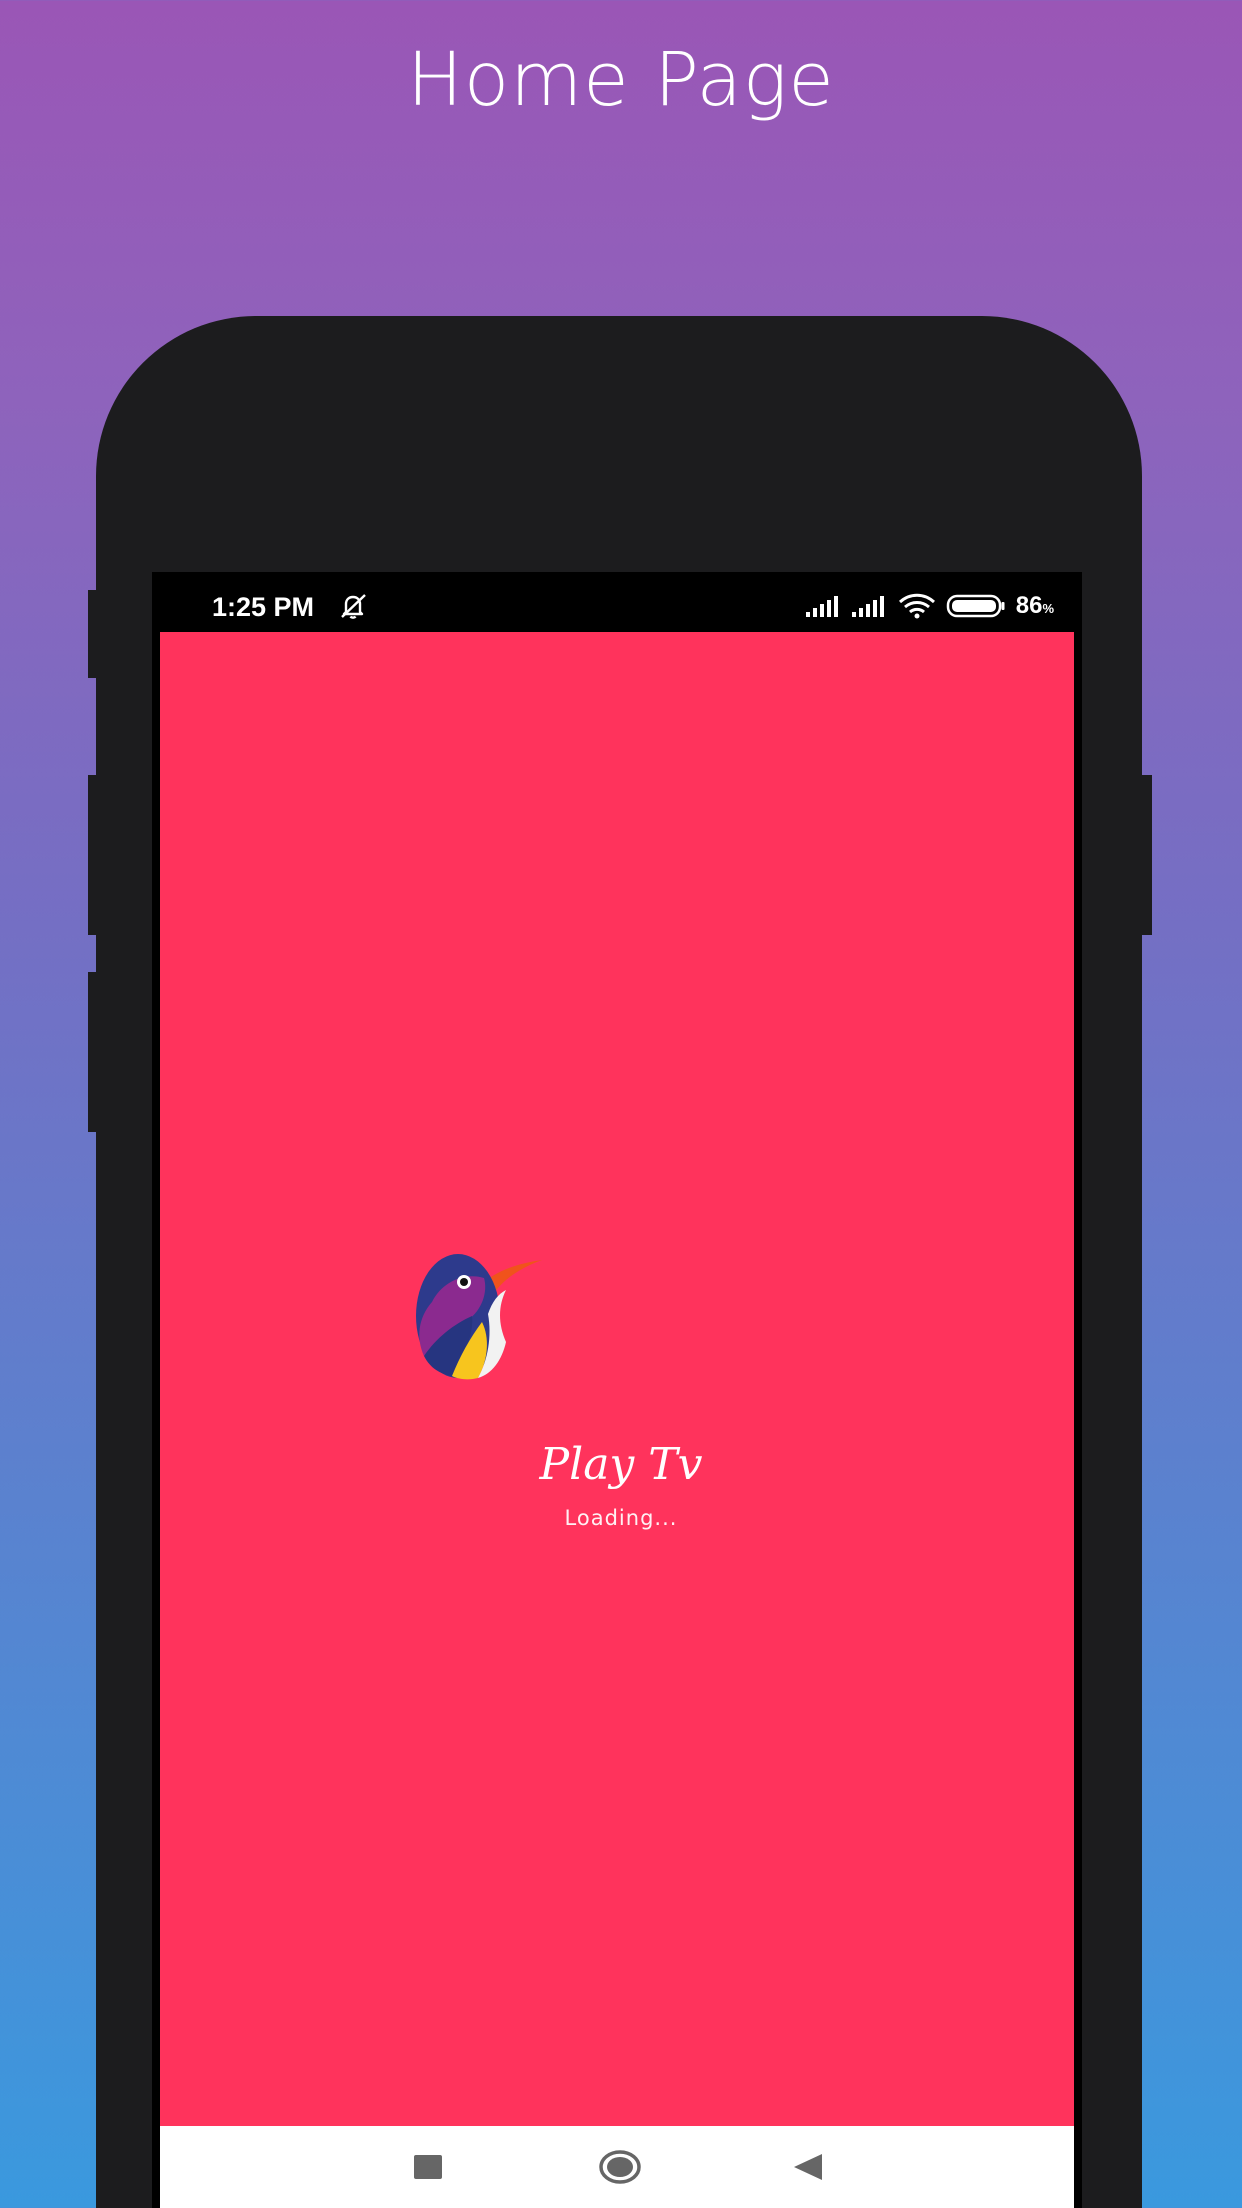 The height and width of the screenshot is (2208, 1242). I want to click on status-time: 1:25 PM, so click(263, 607).